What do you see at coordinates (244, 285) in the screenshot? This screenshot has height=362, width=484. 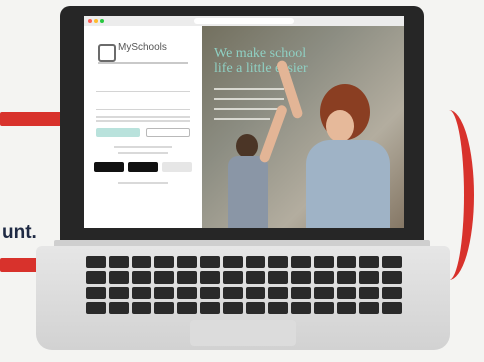 I see `keyboard` at bounding box center [244, 285].